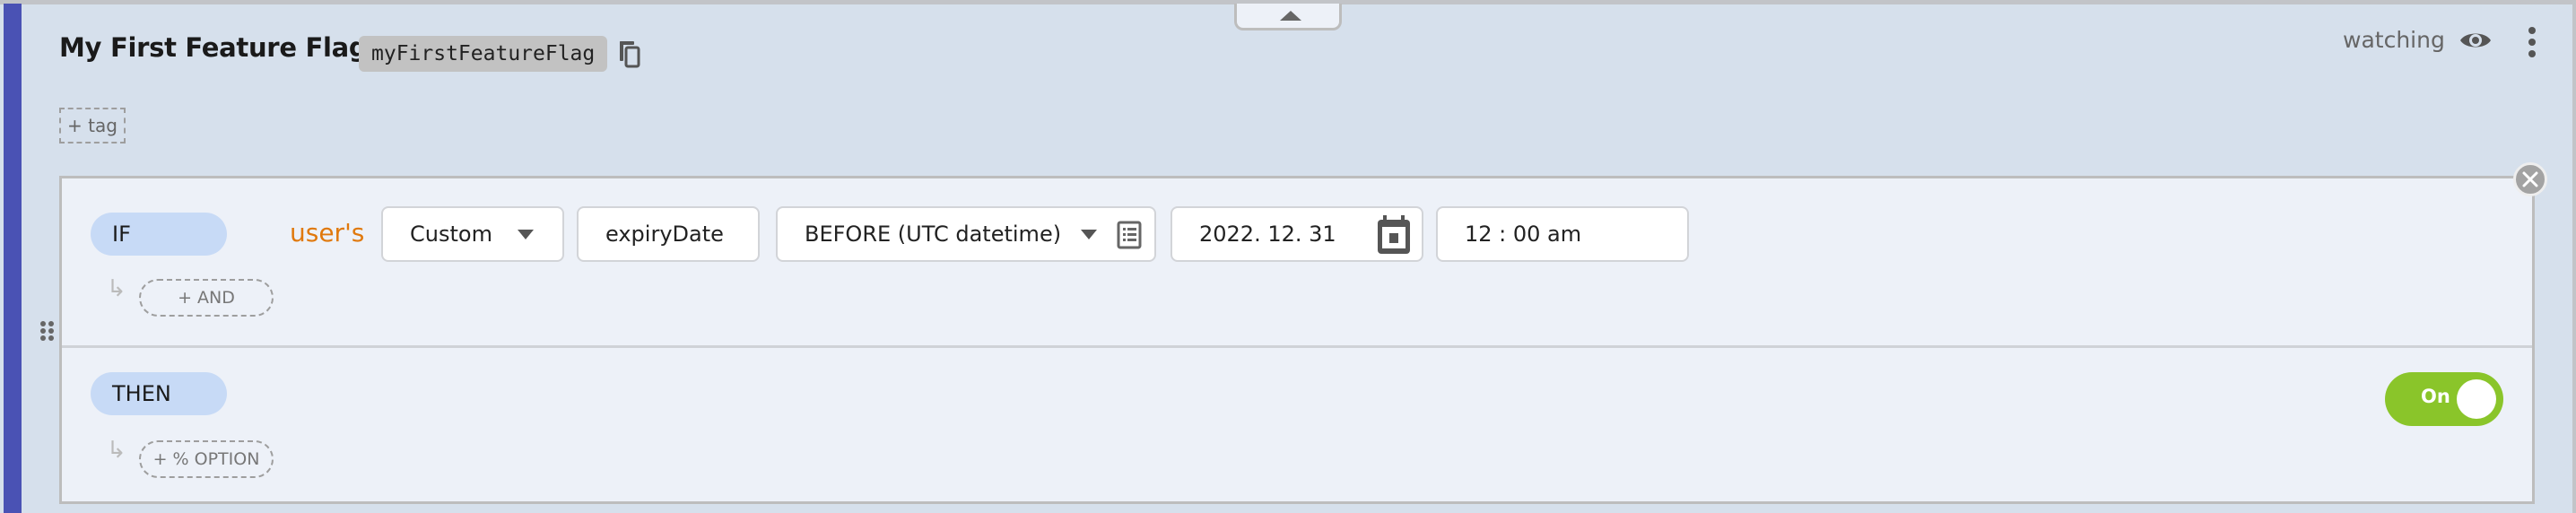 Image resolution: width=2576 pixels, height=513 pixels. I want to click on close-icon, so click(2530, 179).